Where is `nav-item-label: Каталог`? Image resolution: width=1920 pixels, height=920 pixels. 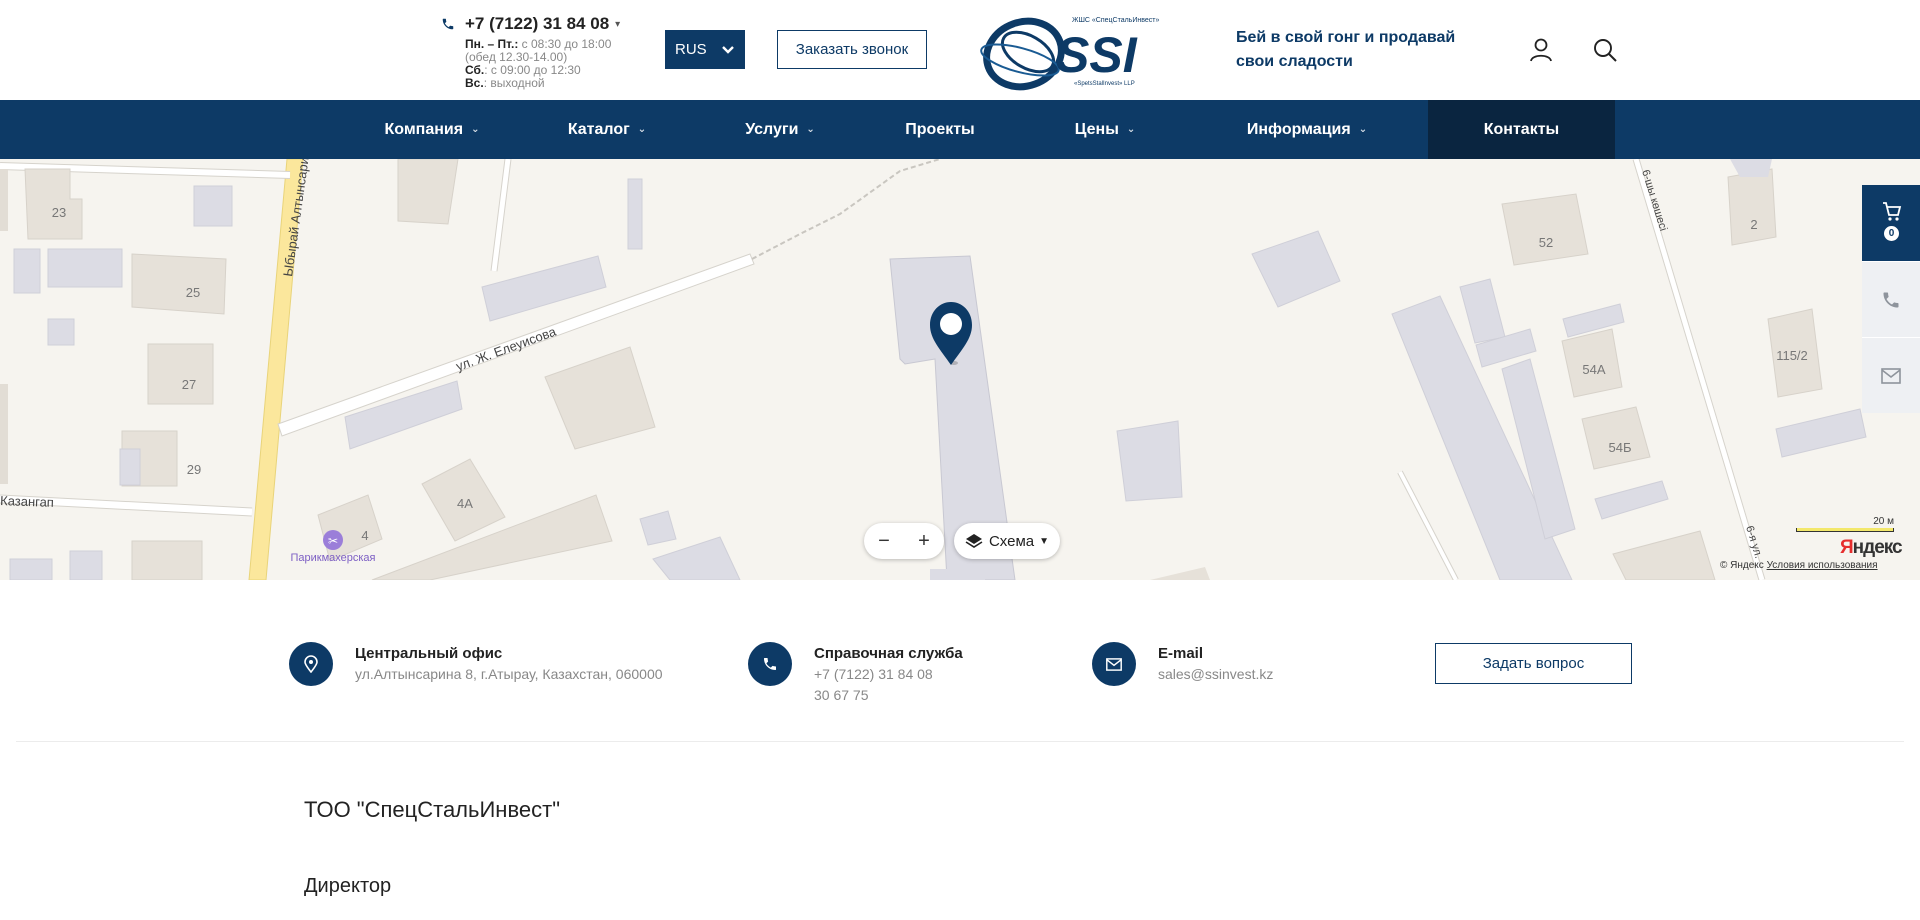 nav-item-label: Каталог is located at coordinates (598, 129).